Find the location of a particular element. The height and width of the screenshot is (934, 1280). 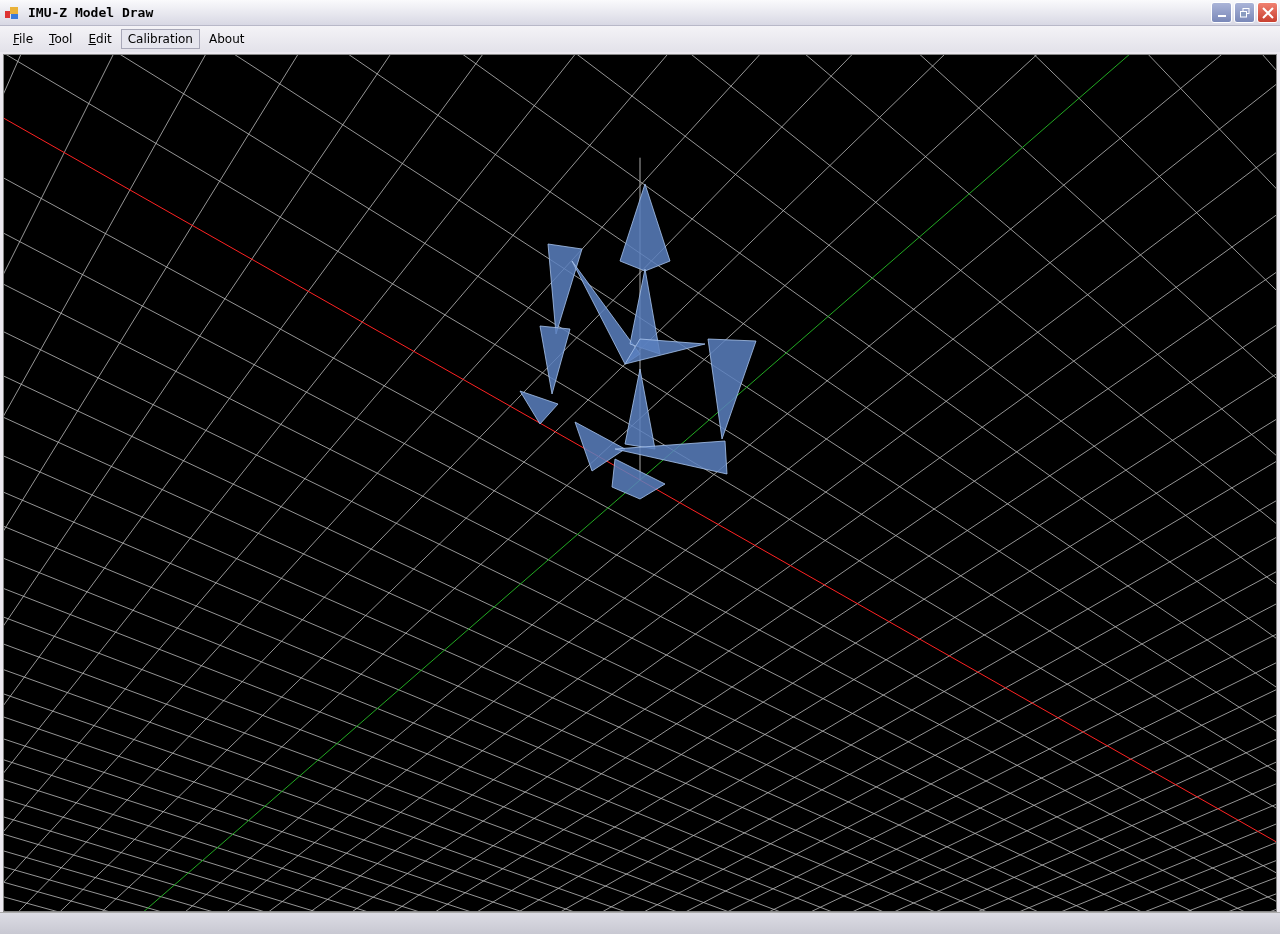

close-button is located at coordinates (1267, 12).